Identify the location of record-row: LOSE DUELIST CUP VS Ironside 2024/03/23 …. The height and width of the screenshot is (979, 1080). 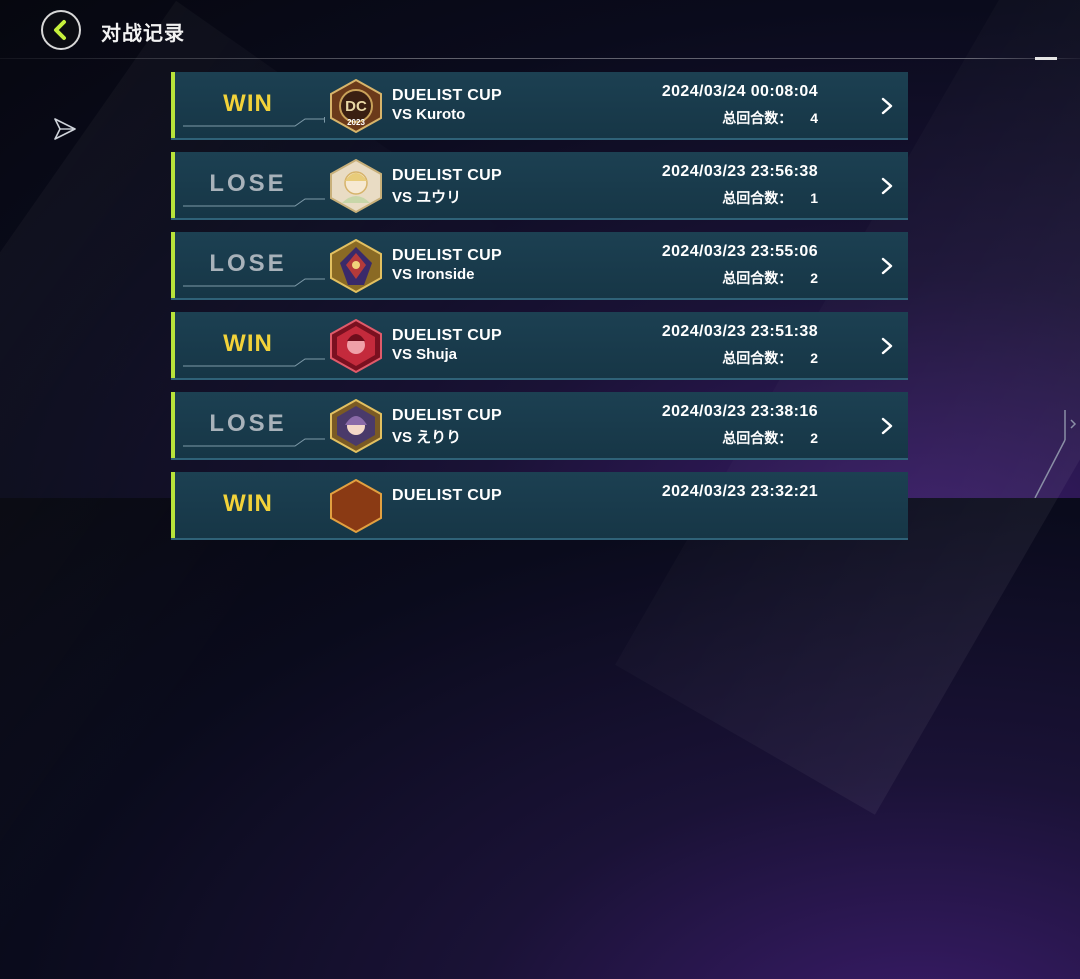
(539, 266).